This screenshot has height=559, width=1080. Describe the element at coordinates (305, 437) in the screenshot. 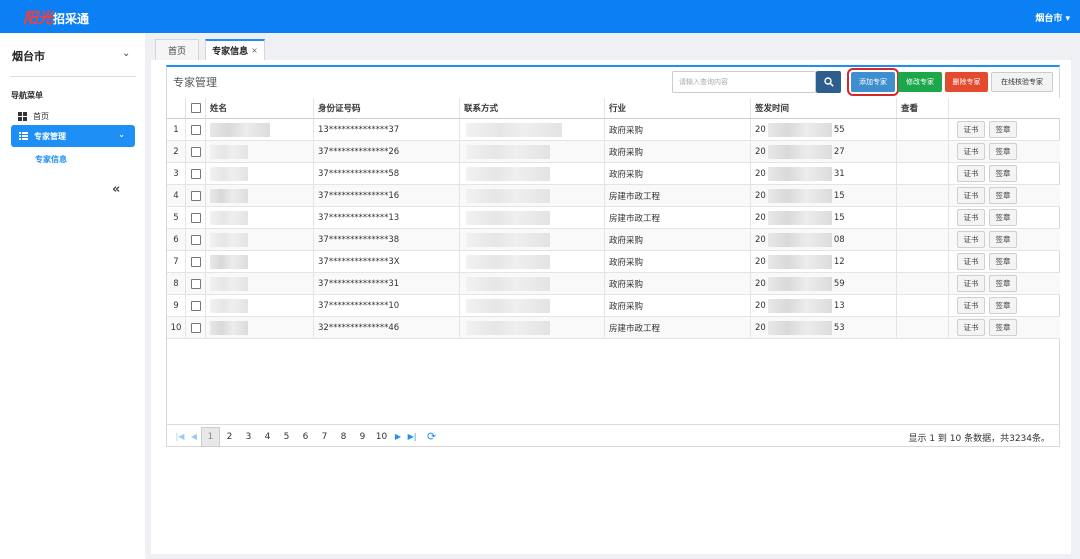

I see `page-number: 6` at that location.